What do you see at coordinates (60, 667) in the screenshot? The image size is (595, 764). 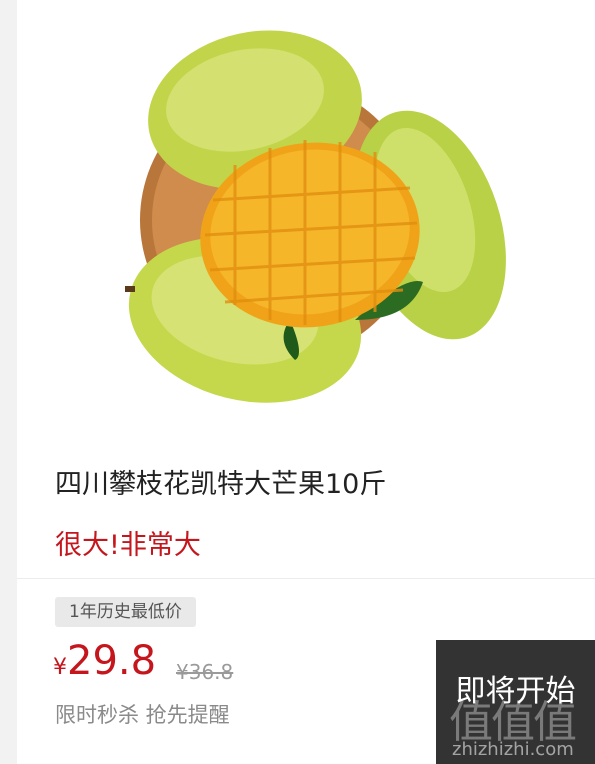 I see `currency-symbol: ¥` at bounding box center [60, 667].